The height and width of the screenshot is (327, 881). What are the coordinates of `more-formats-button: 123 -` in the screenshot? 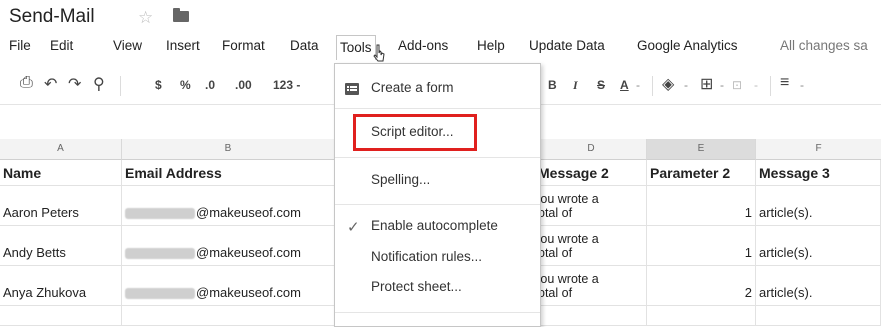 It's located at (286, 85).